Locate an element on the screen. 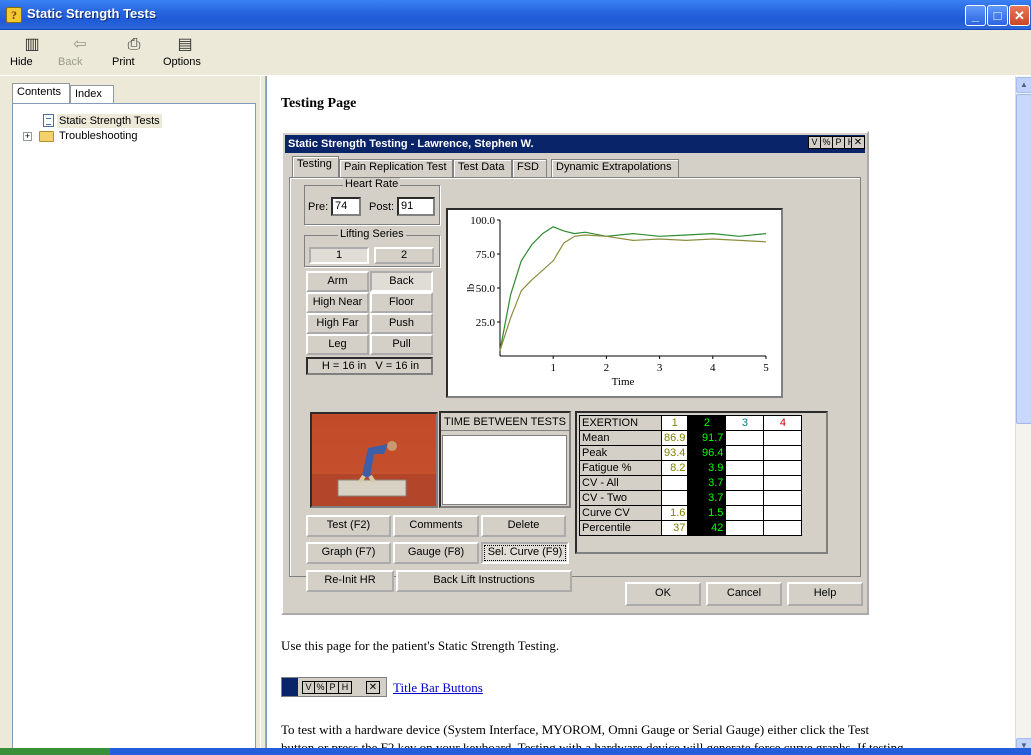 Image resolution: width=1031 pixels, height=755 pixels. tab-index: Index is located at coordinates (92, 95).